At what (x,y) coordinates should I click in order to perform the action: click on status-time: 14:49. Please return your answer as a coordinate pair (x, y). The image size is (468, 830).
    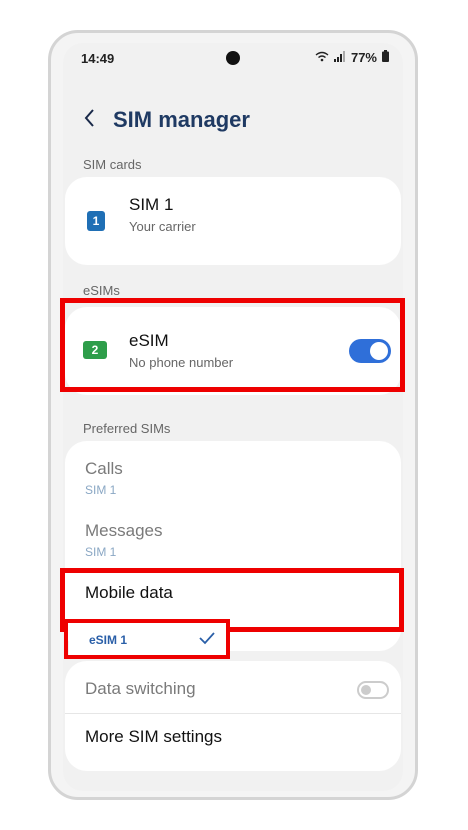
    Looking at the image, I should click on (98, 58).